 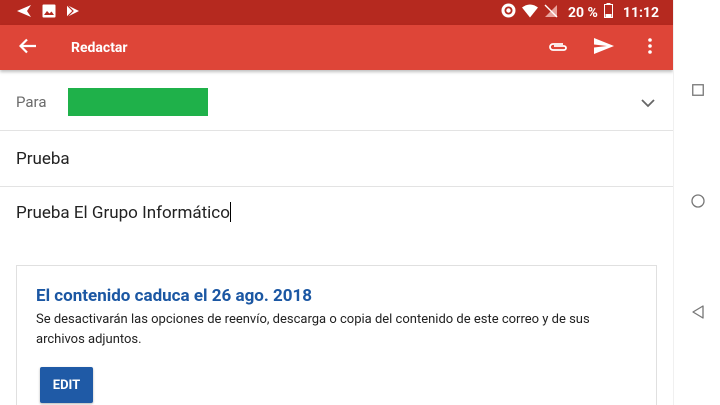 What do you see at coordinates (583, 12) in the screenshot?
I see `battery-percent: 20 %` at bounding box center [583, 12].